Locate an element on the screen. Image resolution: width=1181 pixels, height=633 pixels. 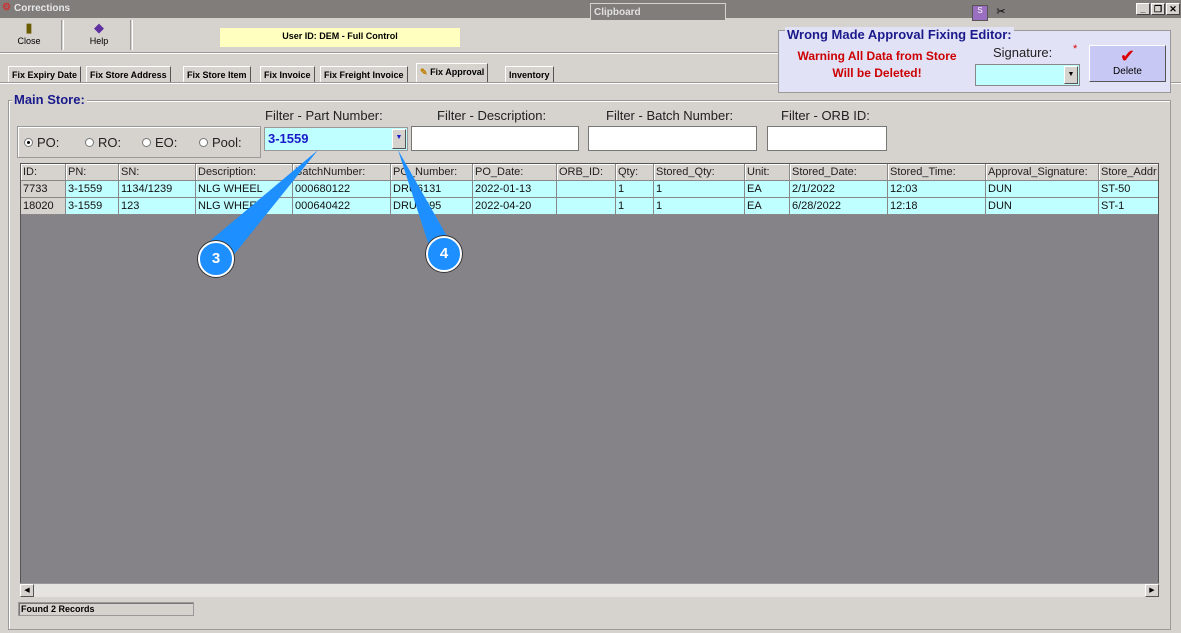
tab-fix-approval: ✎ Fix Approval is located at coordinates (452, 72).